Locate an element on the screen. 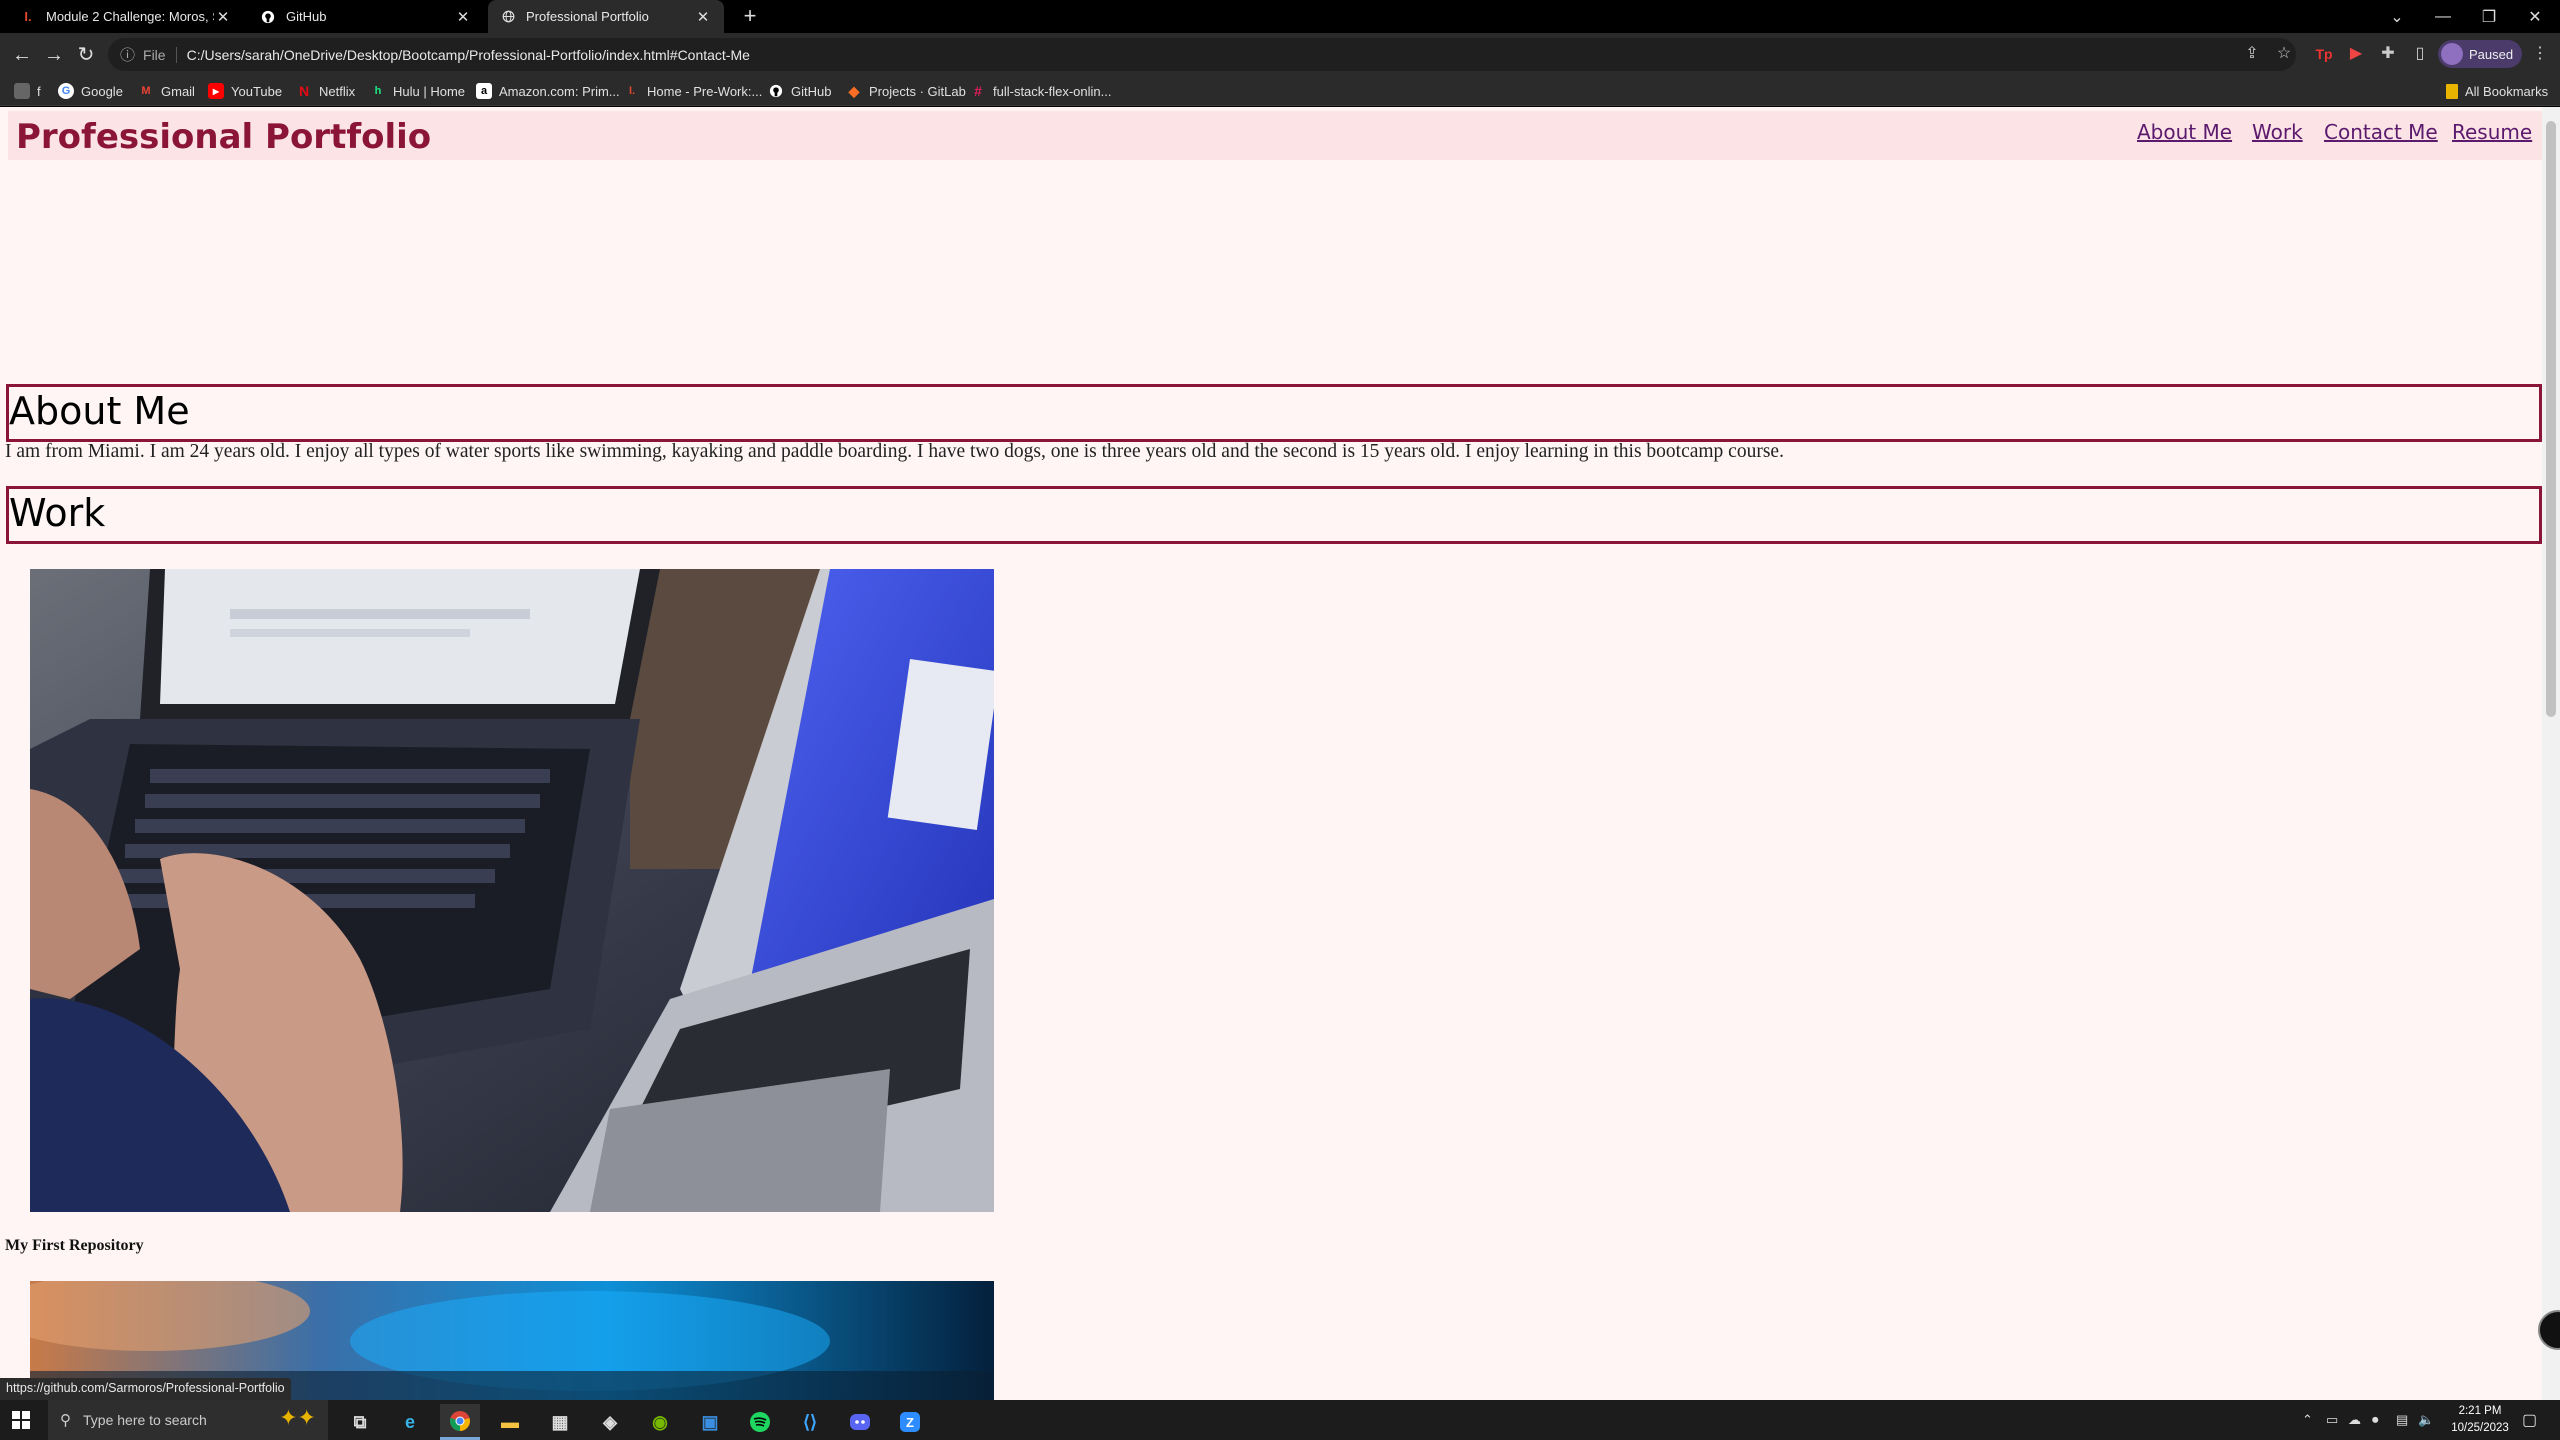  bookmark-label: YouTube is located at coordinates (257, 91).